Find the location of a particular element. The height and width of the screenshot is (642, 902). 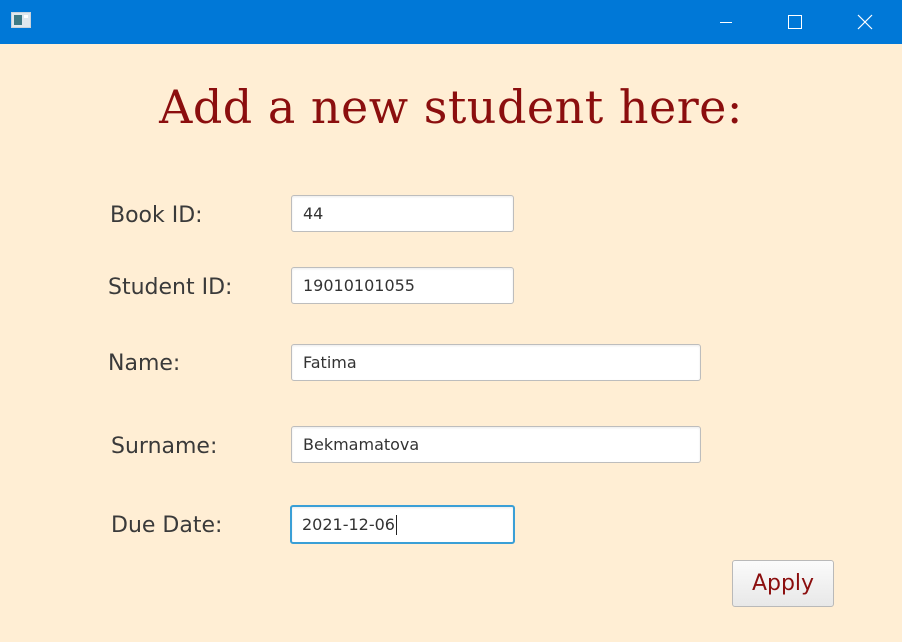

apply-button: Apply is located at coordinates (783, 583).